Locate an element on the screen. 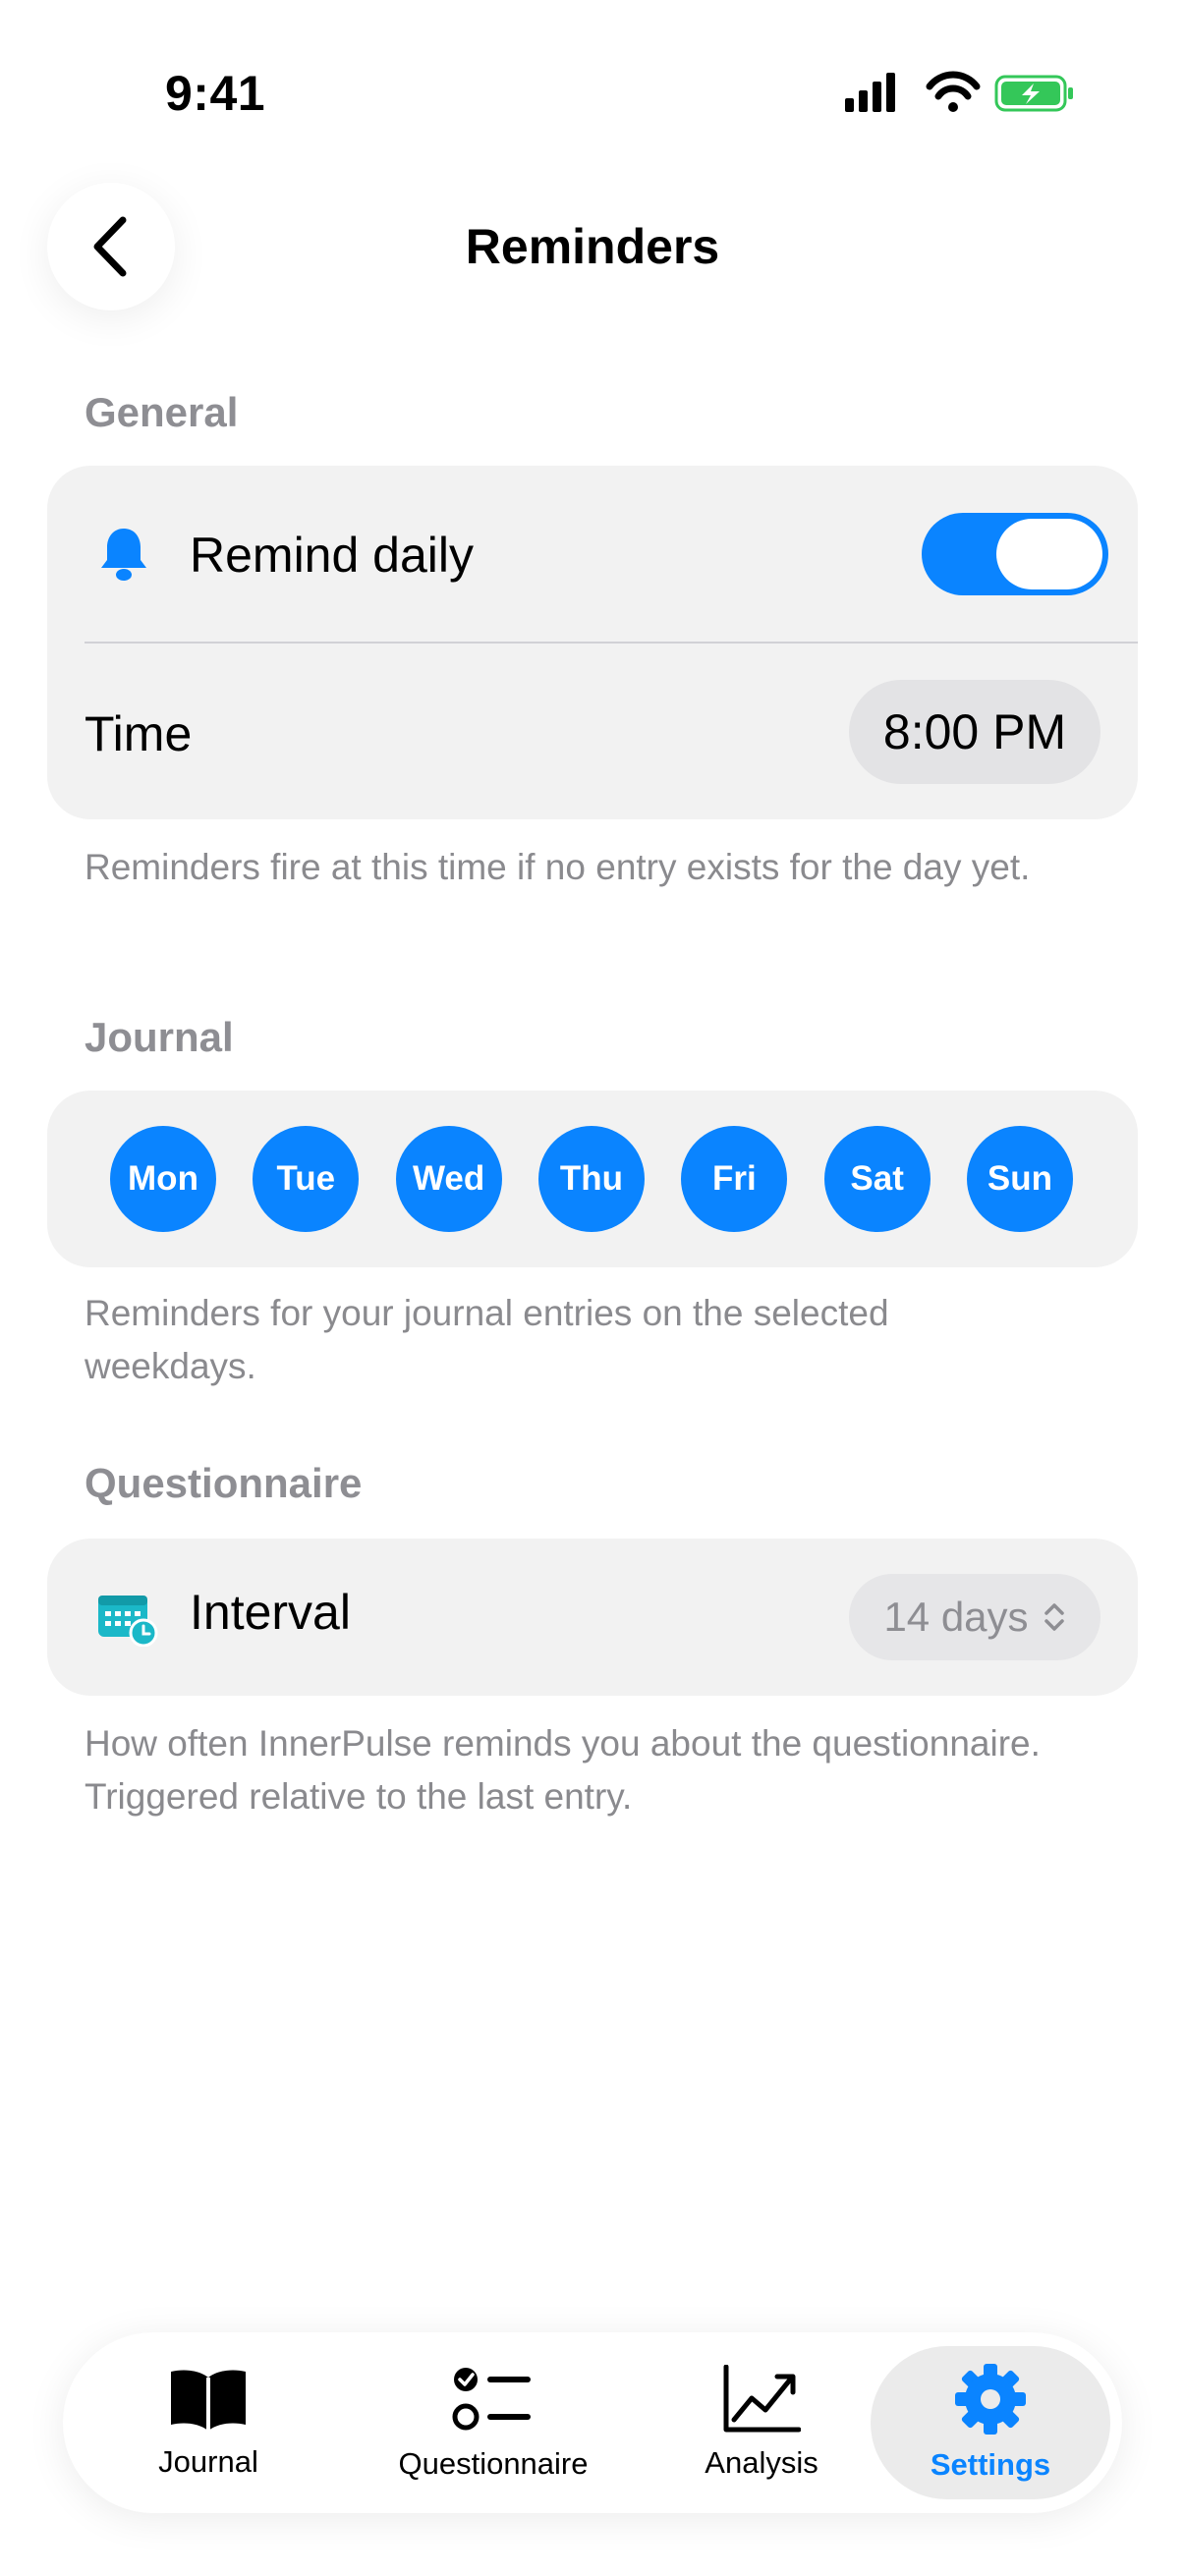  interval-picker: 14 days is located at coordinates (975, 1617).